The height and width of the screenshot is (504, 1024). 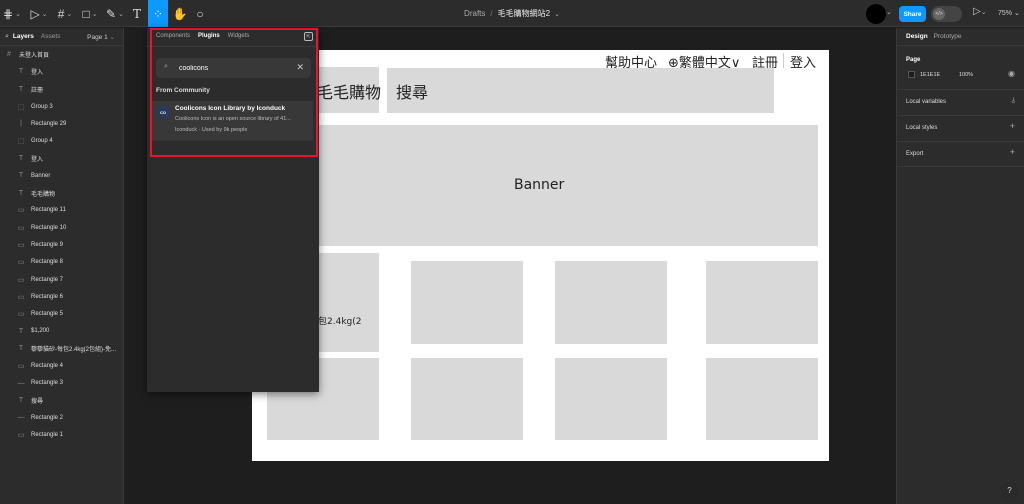 I want to click on line-icon: |, so click(x=21, y=124).